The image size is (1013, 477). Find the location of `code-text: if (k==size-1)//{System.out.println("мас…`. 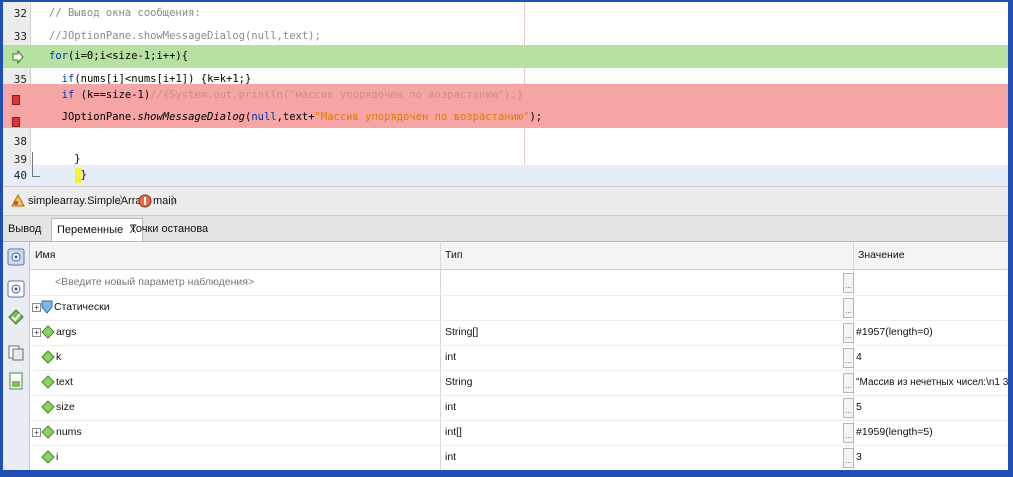

code-text: if (k==size-1)//{System.out.println("мас… is located at coordinates (292, 95).